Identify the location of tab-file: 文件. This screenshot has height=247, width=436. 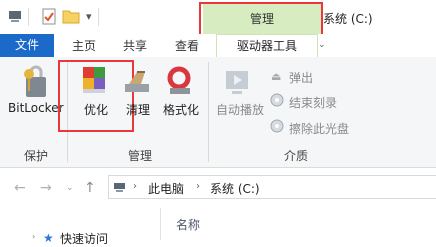
(27, 45).